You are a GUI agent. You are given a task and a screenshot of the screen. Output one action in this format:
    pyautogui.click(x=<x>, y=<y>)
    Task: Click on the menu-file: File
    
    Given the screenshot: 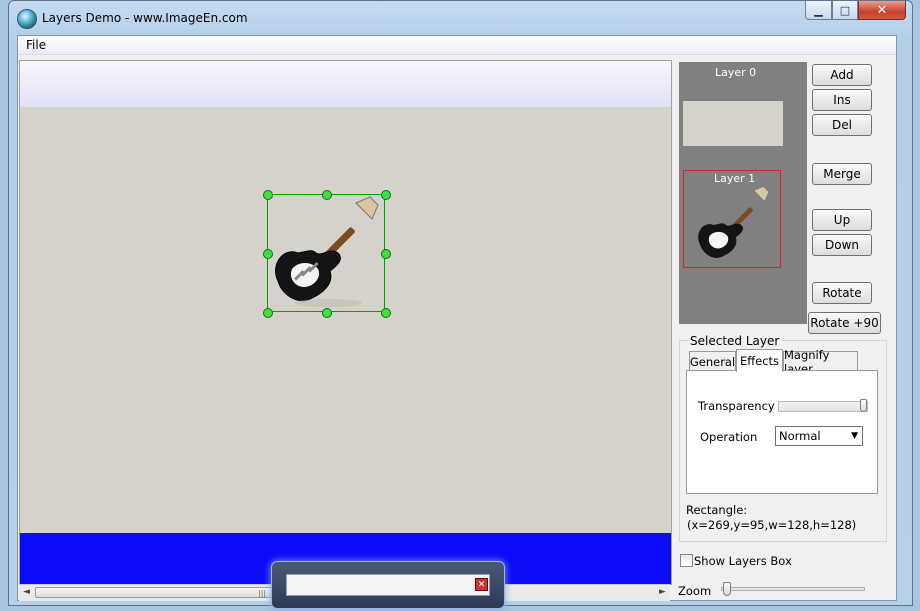 What is the action you would take?
    pyautogui.click(x=36, y=45)
    